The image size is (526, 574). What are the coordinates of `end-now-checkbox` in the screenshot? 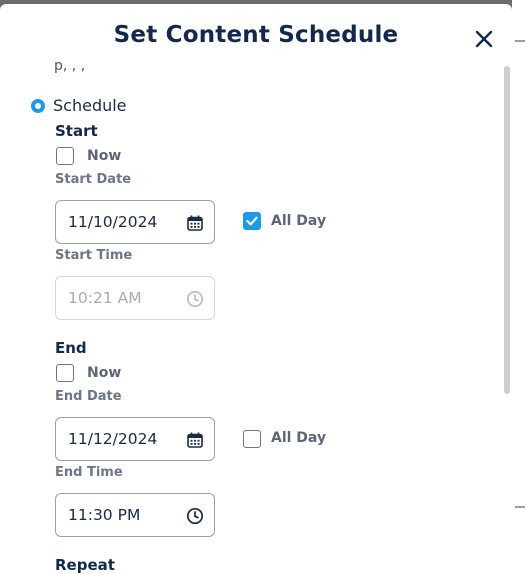 It's located at (65, 373).